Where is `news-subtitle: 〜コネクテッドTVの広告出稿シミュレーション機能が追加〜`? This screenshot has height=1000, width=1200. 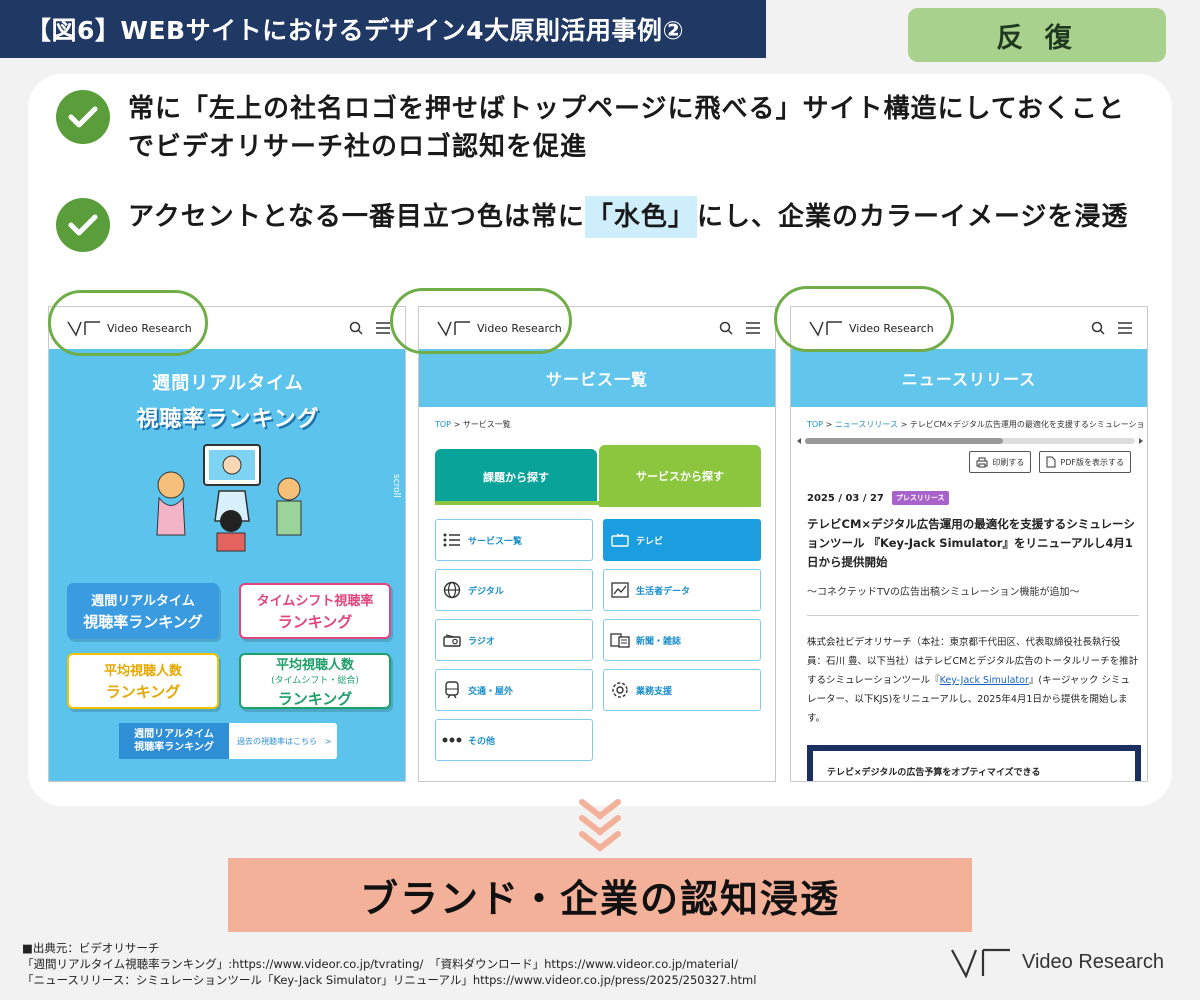 news-subtitle: 〜コネクテッドTVの広告出稿シミュレーション機能が追加〜 is located at coordinates (943, 592).